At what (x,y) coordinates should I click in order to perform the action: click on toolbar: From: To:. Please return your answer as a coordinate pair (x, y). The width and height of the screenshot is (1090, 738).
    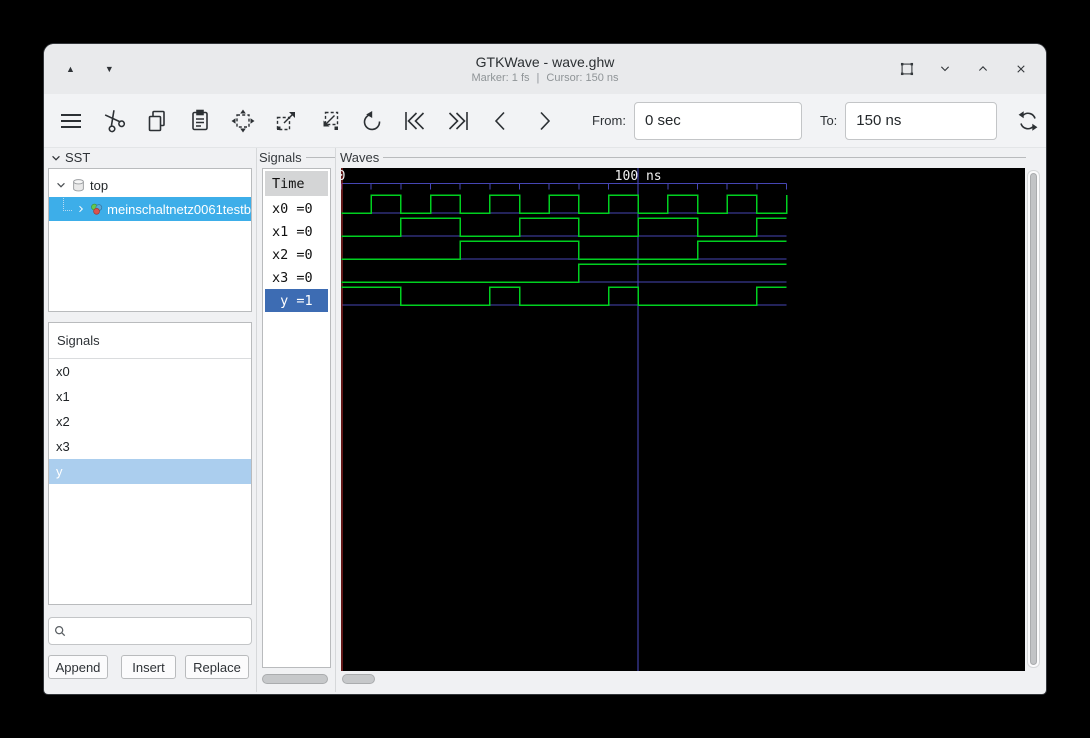
    Looking at the image, I should click on (545, 121).